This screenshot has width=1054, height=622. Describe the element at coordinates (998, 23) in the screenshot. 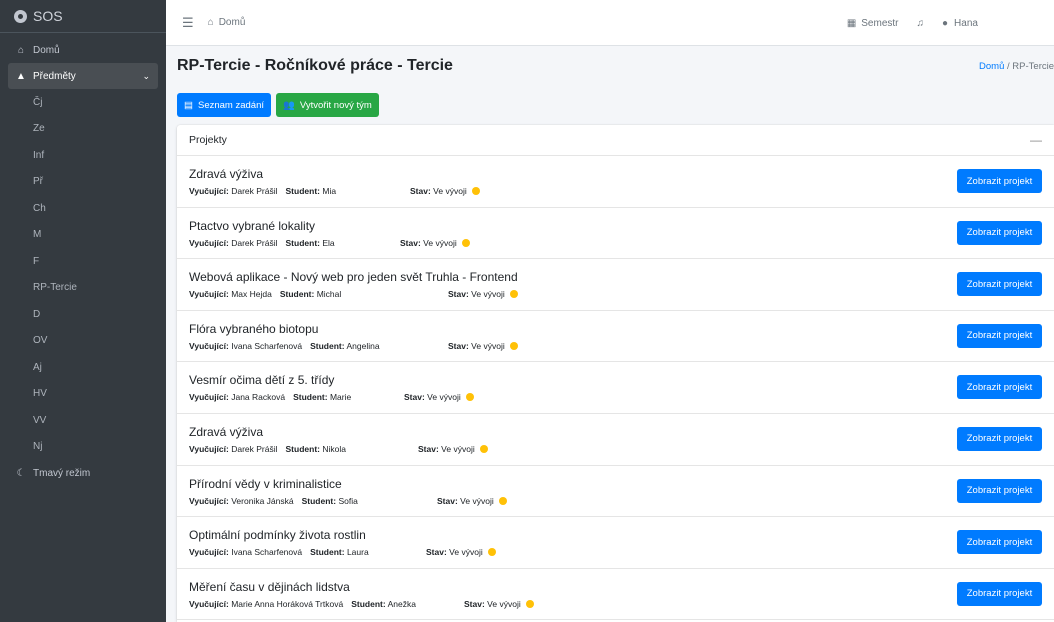

I see `user-menu: ● Hana` at that location.